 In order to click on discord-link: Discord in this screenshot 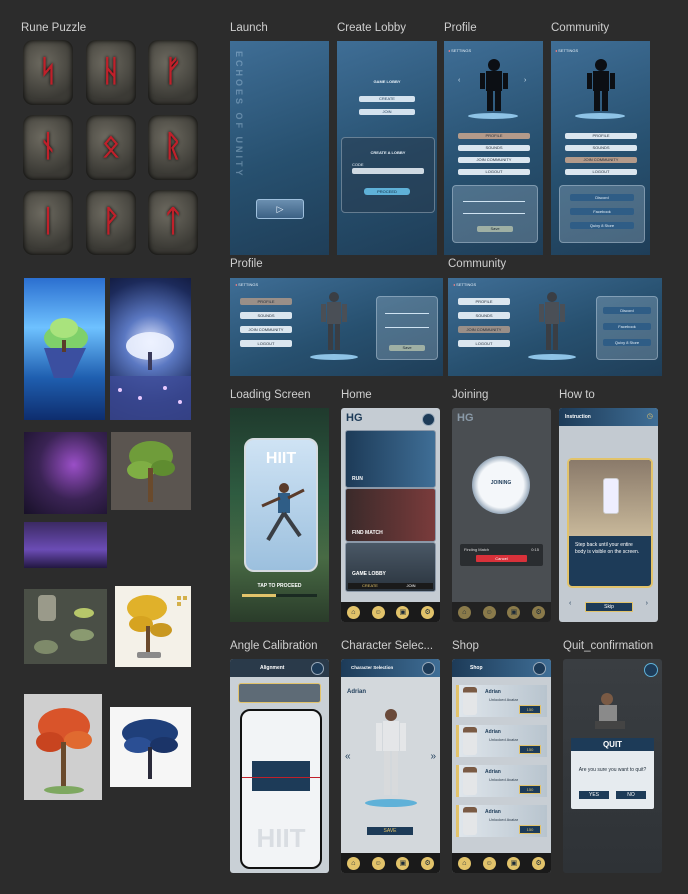, I will do `click(602, 197)`.